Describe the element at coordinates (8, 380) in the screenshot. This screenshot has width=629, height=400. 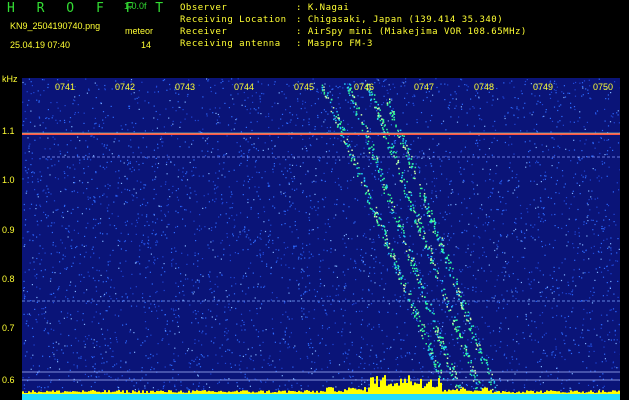
I see `y-tick-0-6: 0.6` at that location.